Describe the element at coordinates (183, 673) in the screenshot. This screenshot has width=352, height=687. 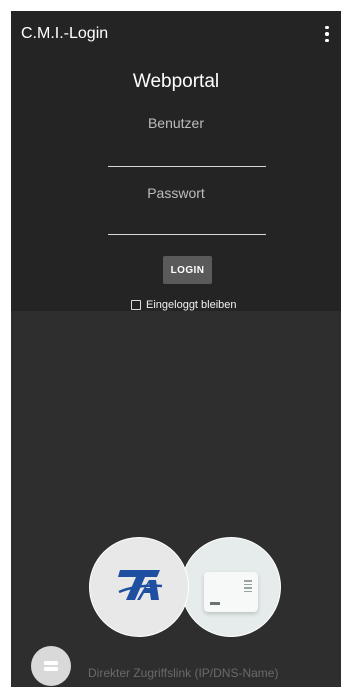
I see `direct-link-input: Direkter Zugriffslink (IP/DNS-Name)` at that location.